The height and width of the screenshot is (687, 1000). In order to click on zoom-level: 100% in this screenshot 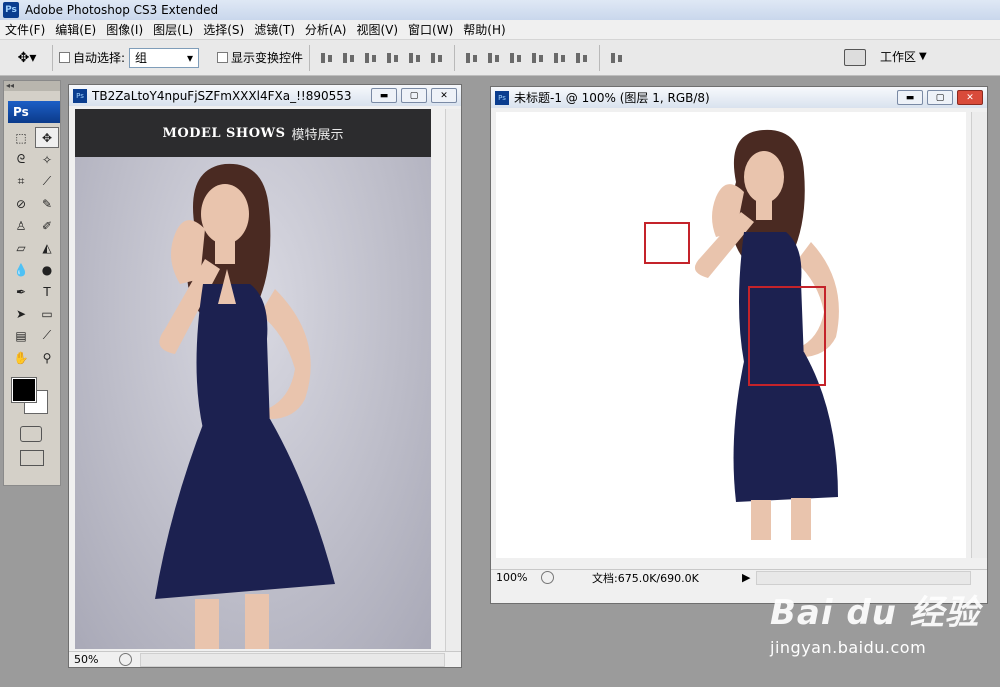, I will do `click(516, 577)`.